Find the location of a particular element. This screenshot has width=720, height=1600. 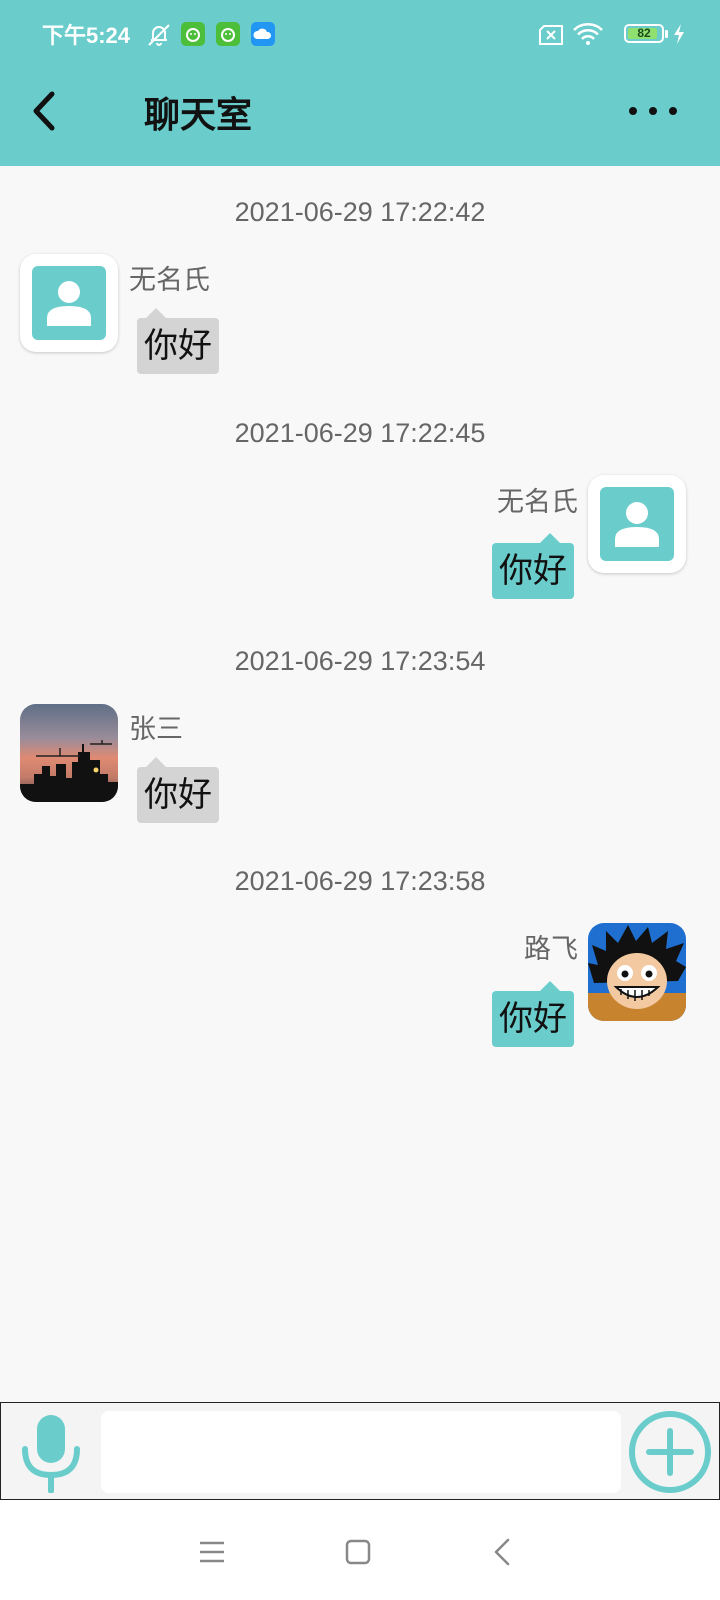

sim-disabled-icon is located at coordinates (551, 35).